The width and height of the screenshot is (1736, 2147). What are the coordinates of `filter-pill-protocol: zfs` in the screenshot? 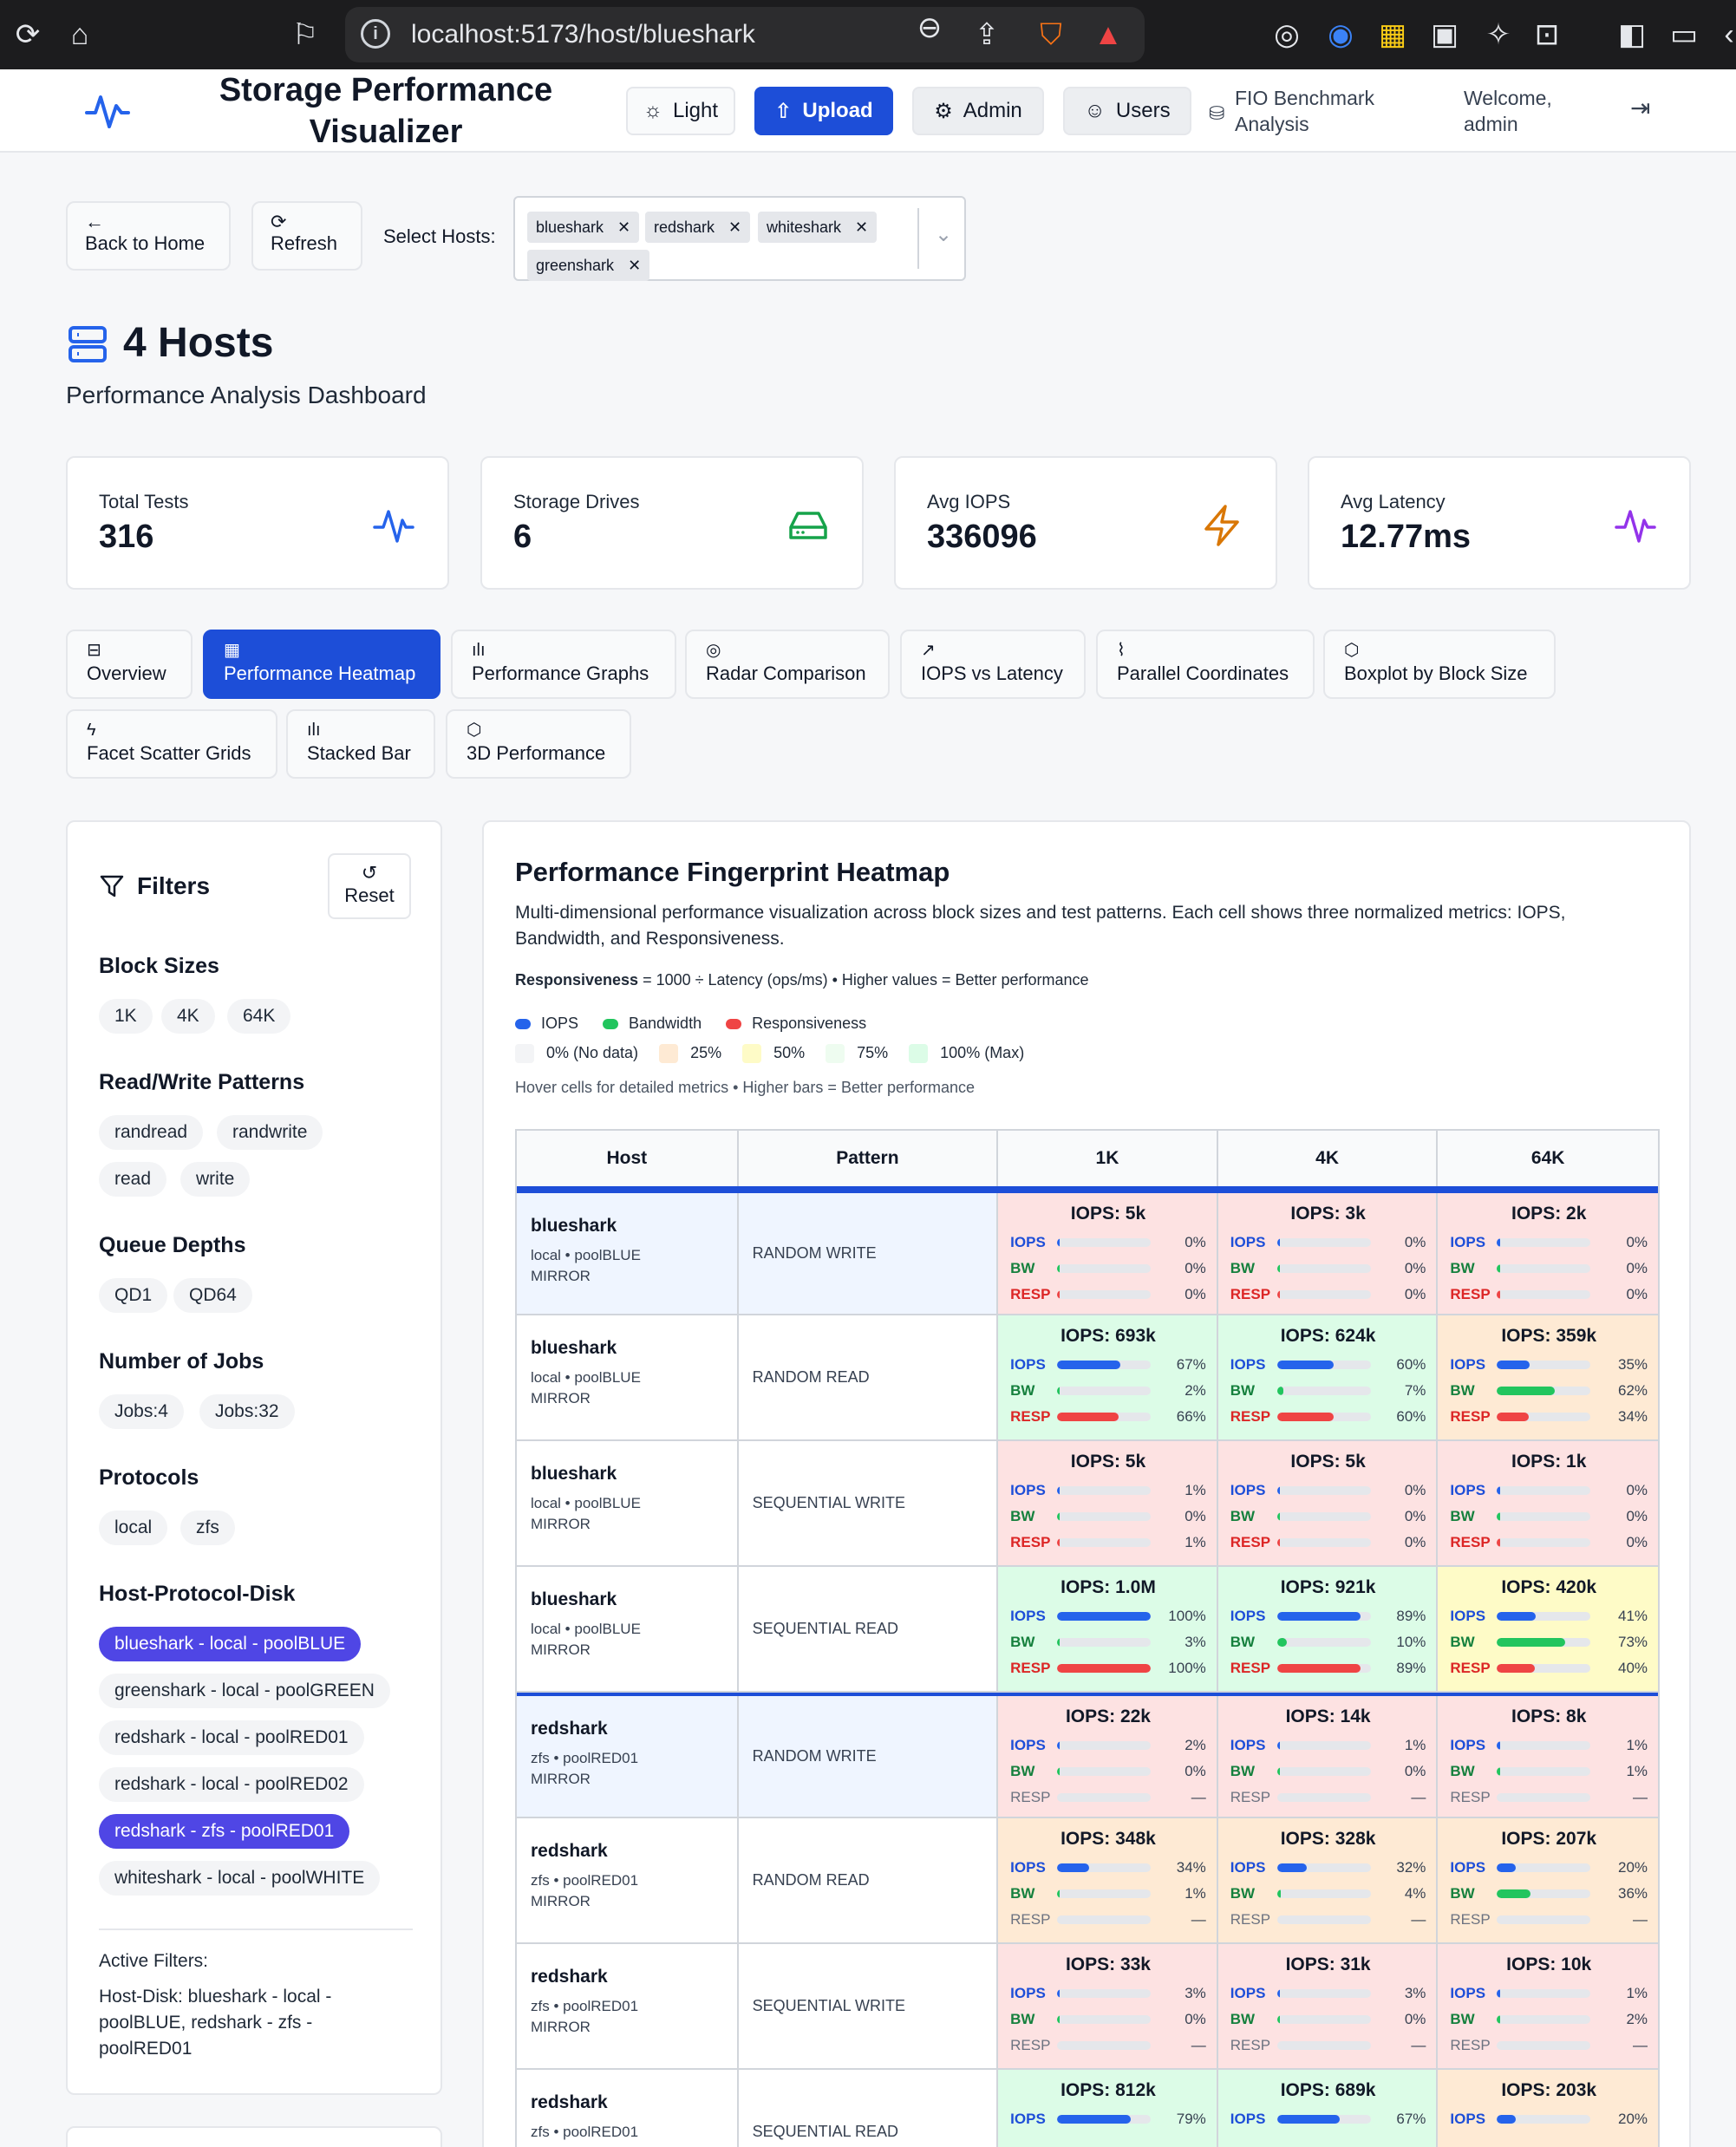 It's located at (207, 1528).